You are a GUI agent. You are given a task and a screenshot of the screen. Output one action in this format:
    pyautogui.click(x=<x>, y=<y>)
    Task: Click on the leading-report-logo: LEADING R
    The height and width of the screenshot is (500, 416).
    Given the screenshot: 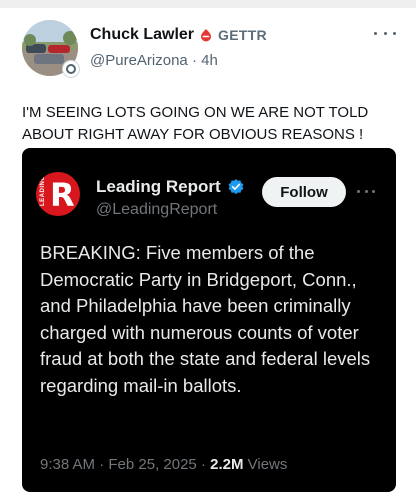 What is the action you would take?
    pyautogui.click(x=58, y=194)
    